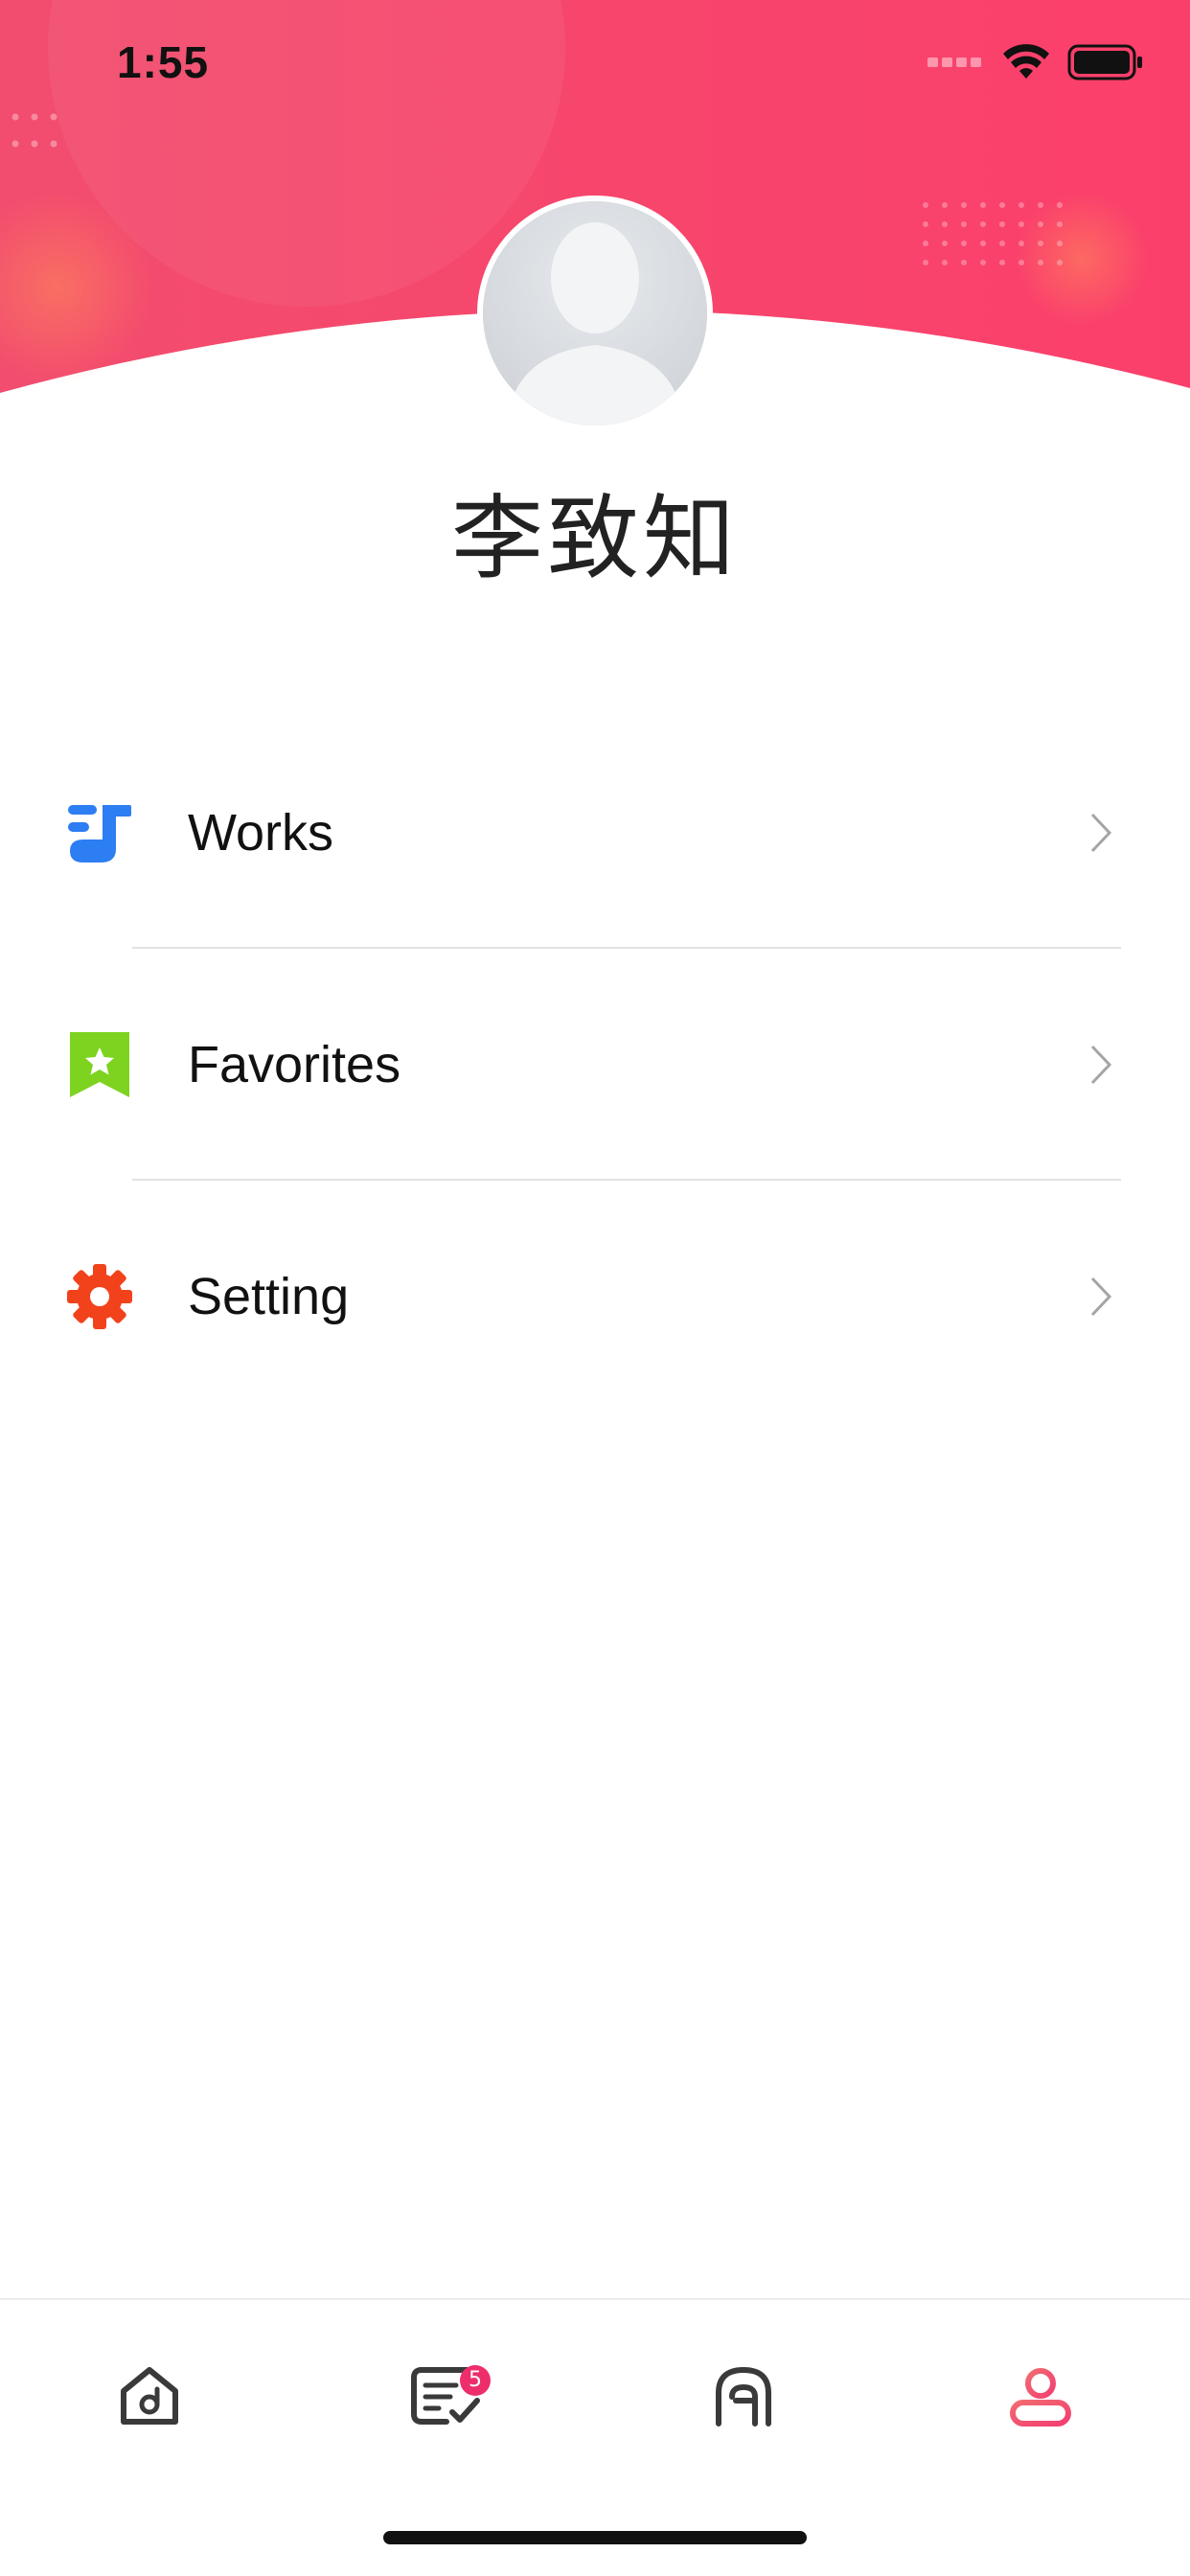  What do you see at coordinates (1104, 62) in the screenshot?
I see `battery-icon` at bounding box center [1104, 62].